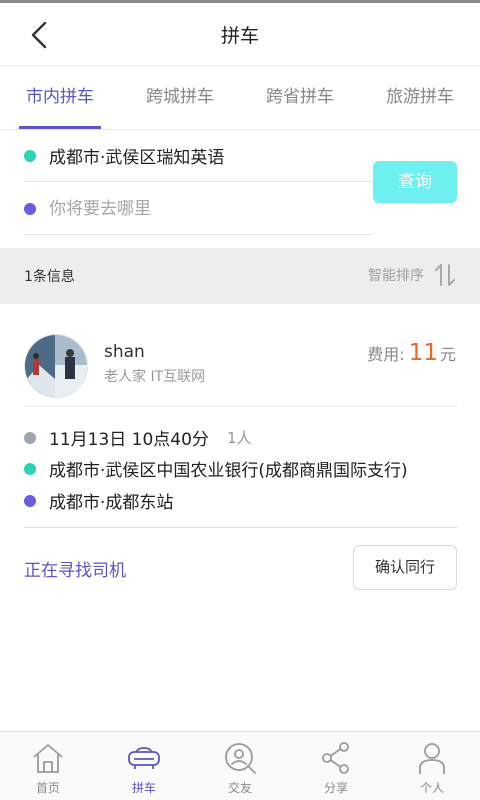 The image size is (480, 800). I want to click on nav-friends: 交友, so click(240, 766).